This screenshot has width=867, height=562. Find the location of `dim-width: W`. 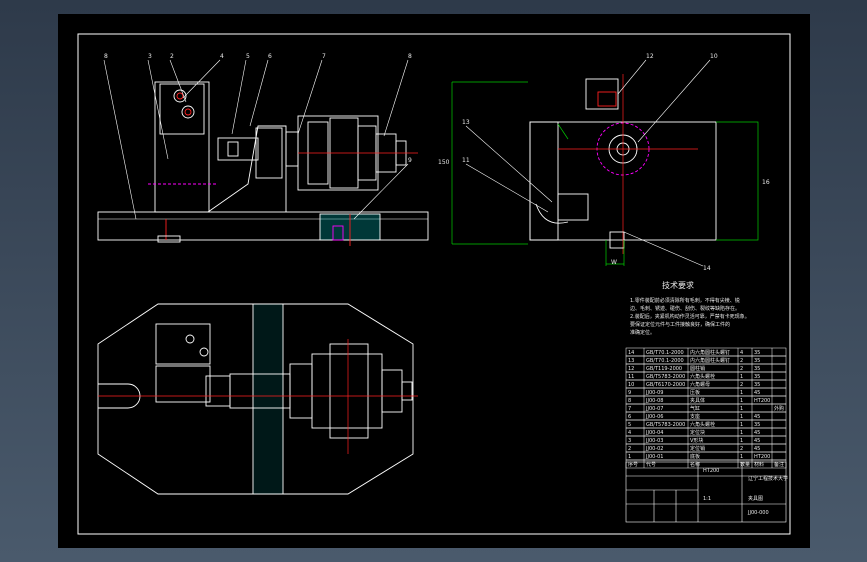

dim-width: W is located at coordinates (614, 262).